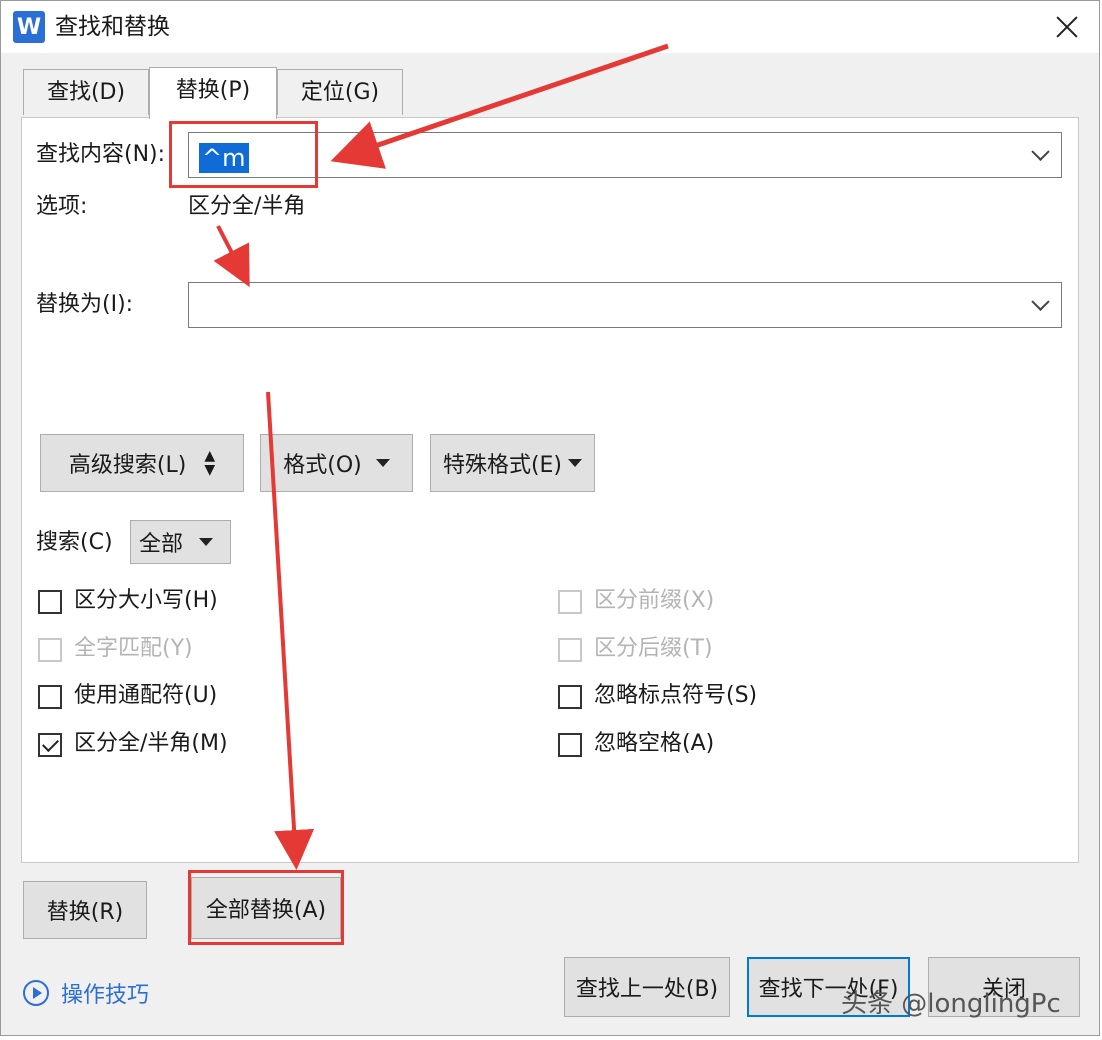 The image size is (1102, 1040). I want to click on options-label: 选项:, so click(62, 206).